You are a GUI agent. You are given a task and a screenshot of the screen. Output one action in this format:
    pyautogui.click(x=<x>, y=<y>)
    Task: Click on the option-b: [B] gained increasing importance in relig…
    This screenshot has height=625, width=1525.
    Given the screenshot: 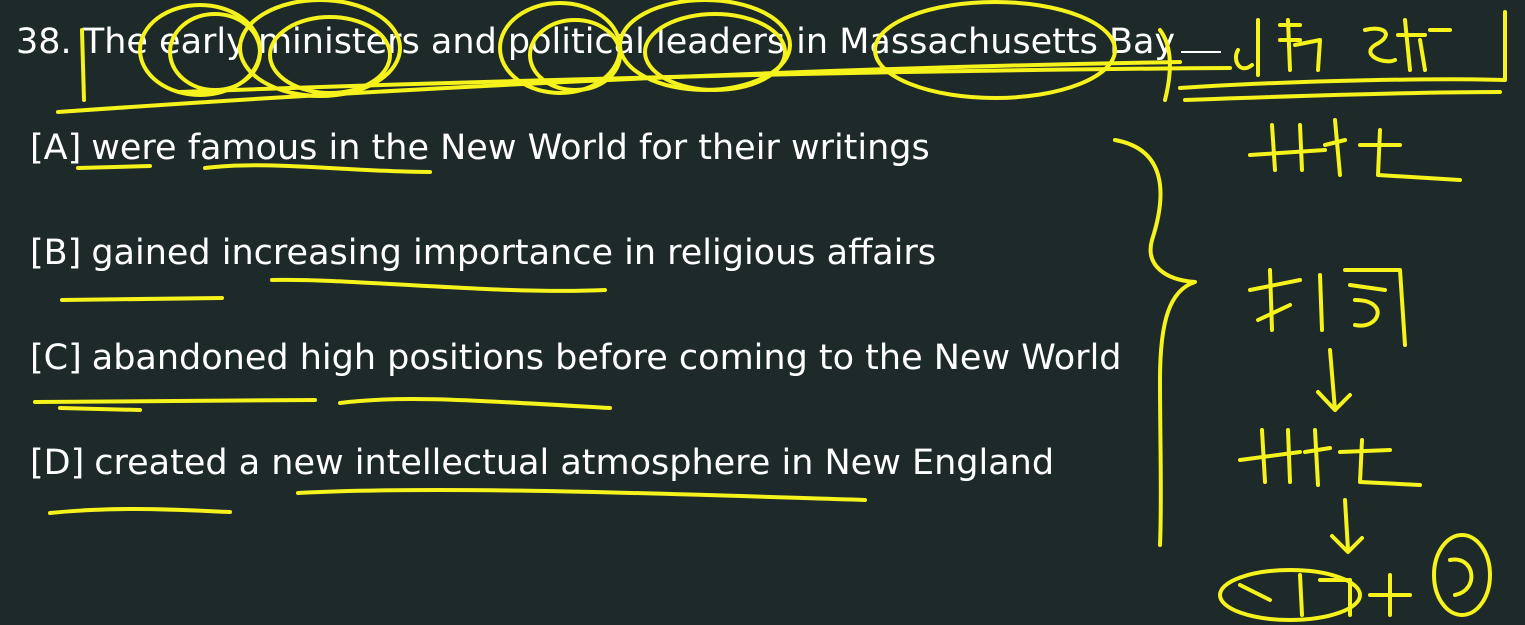 What is the action you would take?
    pyautogui.click(x=483, y=253)
    